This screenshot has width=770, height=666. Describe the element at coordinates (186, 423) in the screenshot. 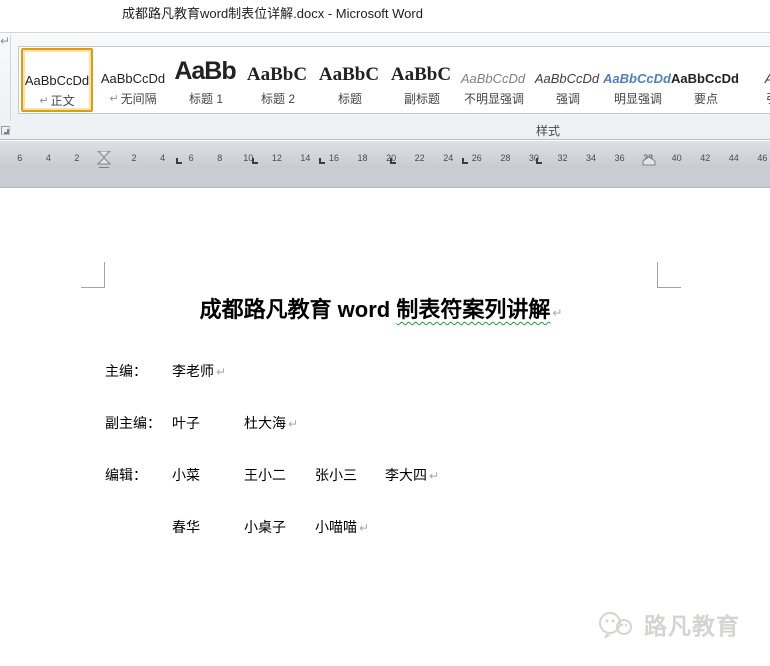

I see `doc-row-name: 叶子` at that location.